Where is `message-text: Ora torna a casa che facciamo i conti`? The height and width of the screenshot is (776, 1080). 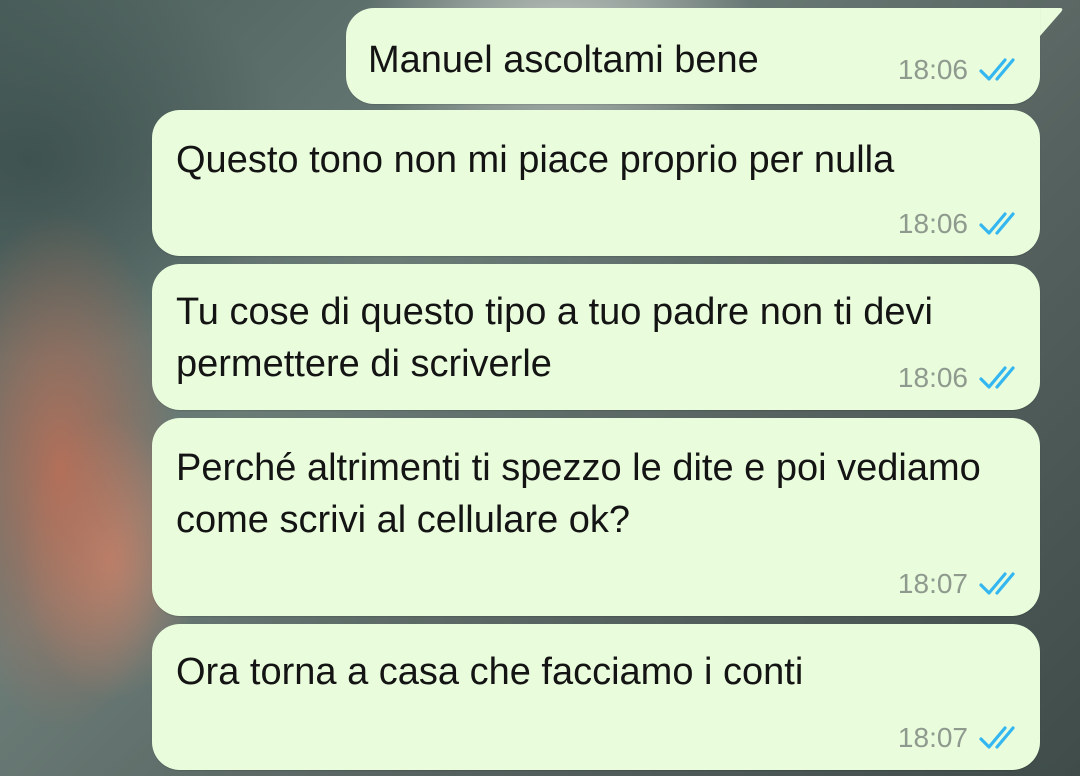 message-text: Ora torna a casa che facciamo i conti is located at coordinates (490, 672).